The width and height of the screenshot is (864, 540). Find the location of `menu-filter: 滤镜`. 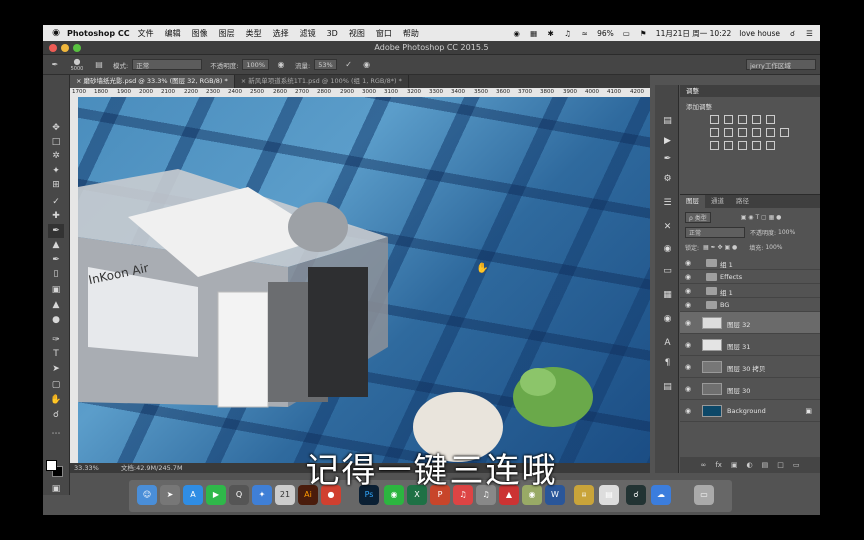

menu-filter: 滤镜 is located at coordinates (308, 33).